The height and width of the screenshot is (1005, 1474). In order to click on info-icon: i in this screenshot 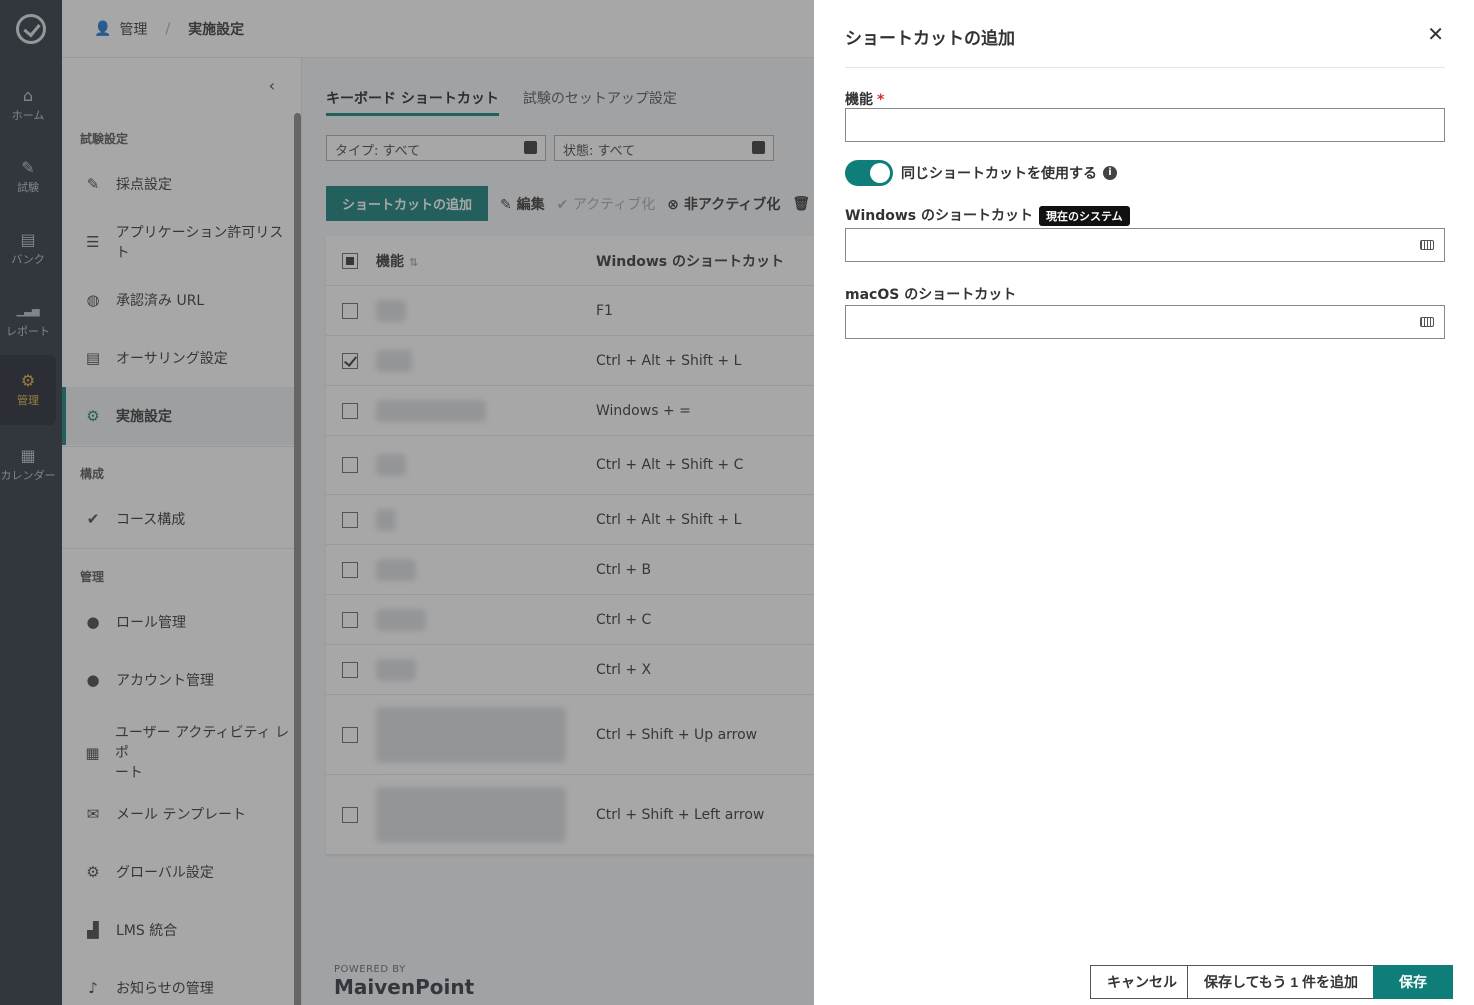, I will do `click(1110, 173)`.